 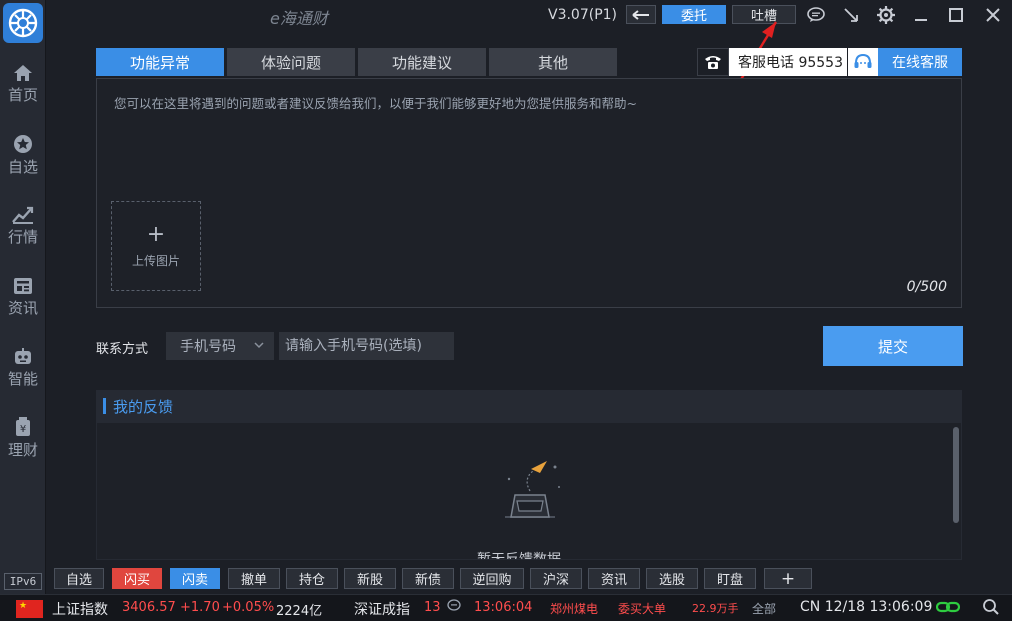 I want to click on back-button, so click(x=641, y=14).